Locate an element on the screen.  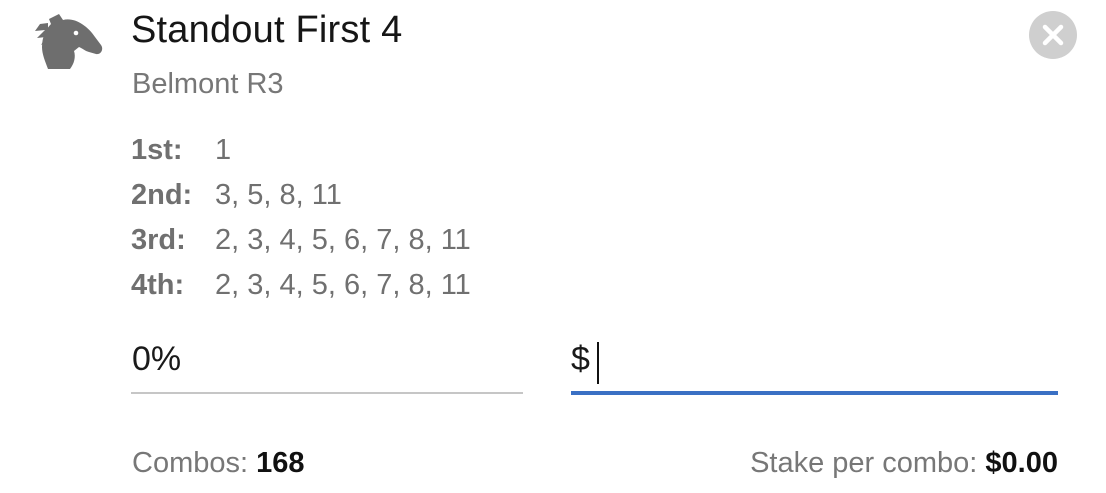
combos-value: 168 is located at coordinates (280, 463).